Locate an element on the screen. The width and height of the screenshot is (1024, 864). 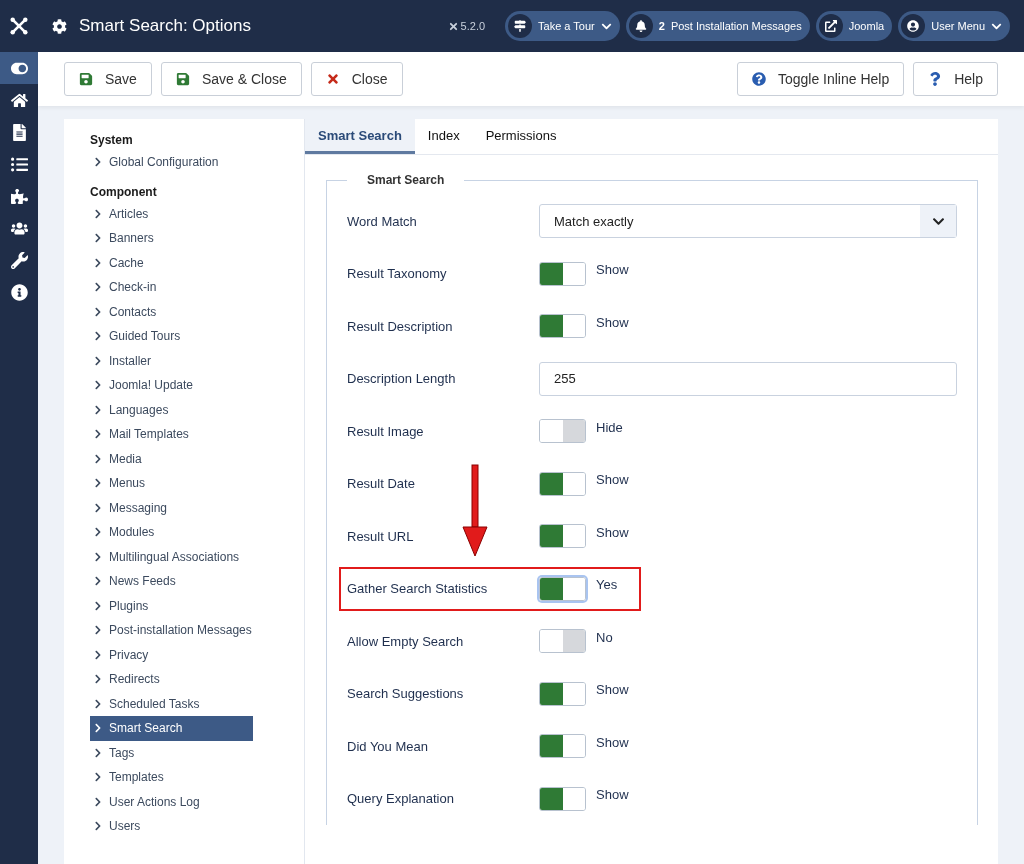
toggle-icon is located at coordinates (19, 68).